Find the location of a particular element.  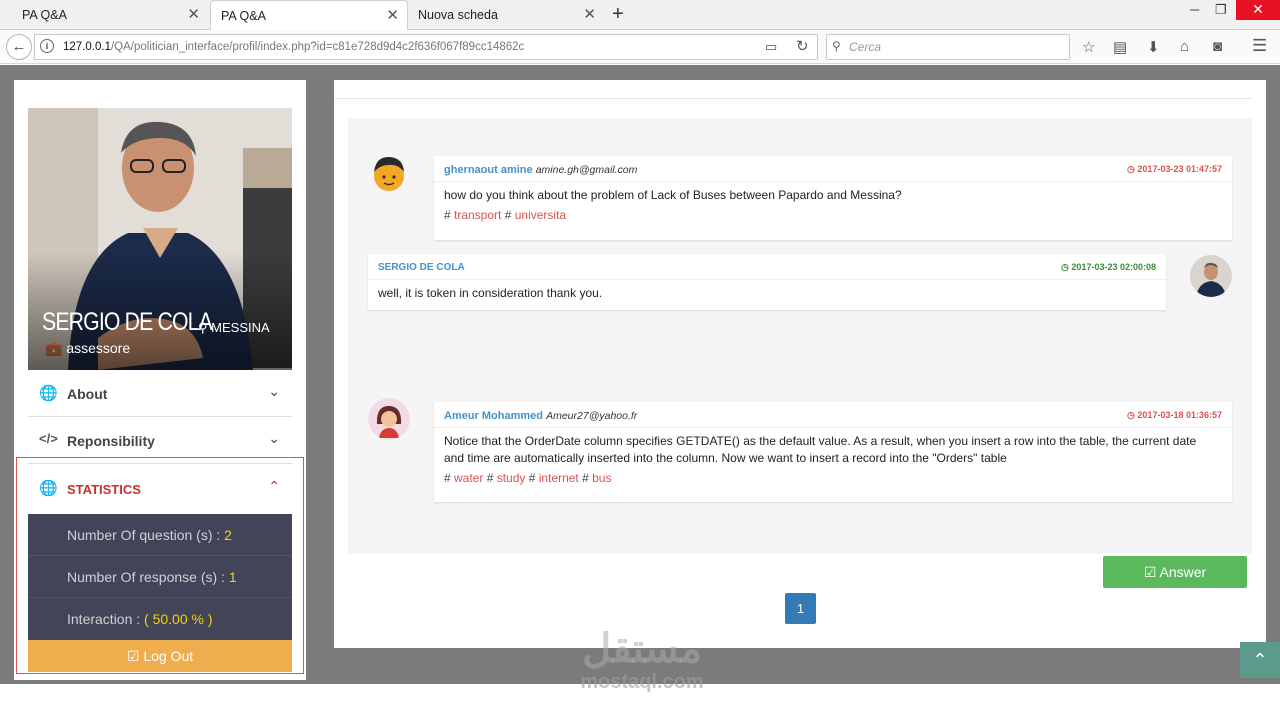

map-marker-icon: ⚲ is located at coordinates (203, 327).